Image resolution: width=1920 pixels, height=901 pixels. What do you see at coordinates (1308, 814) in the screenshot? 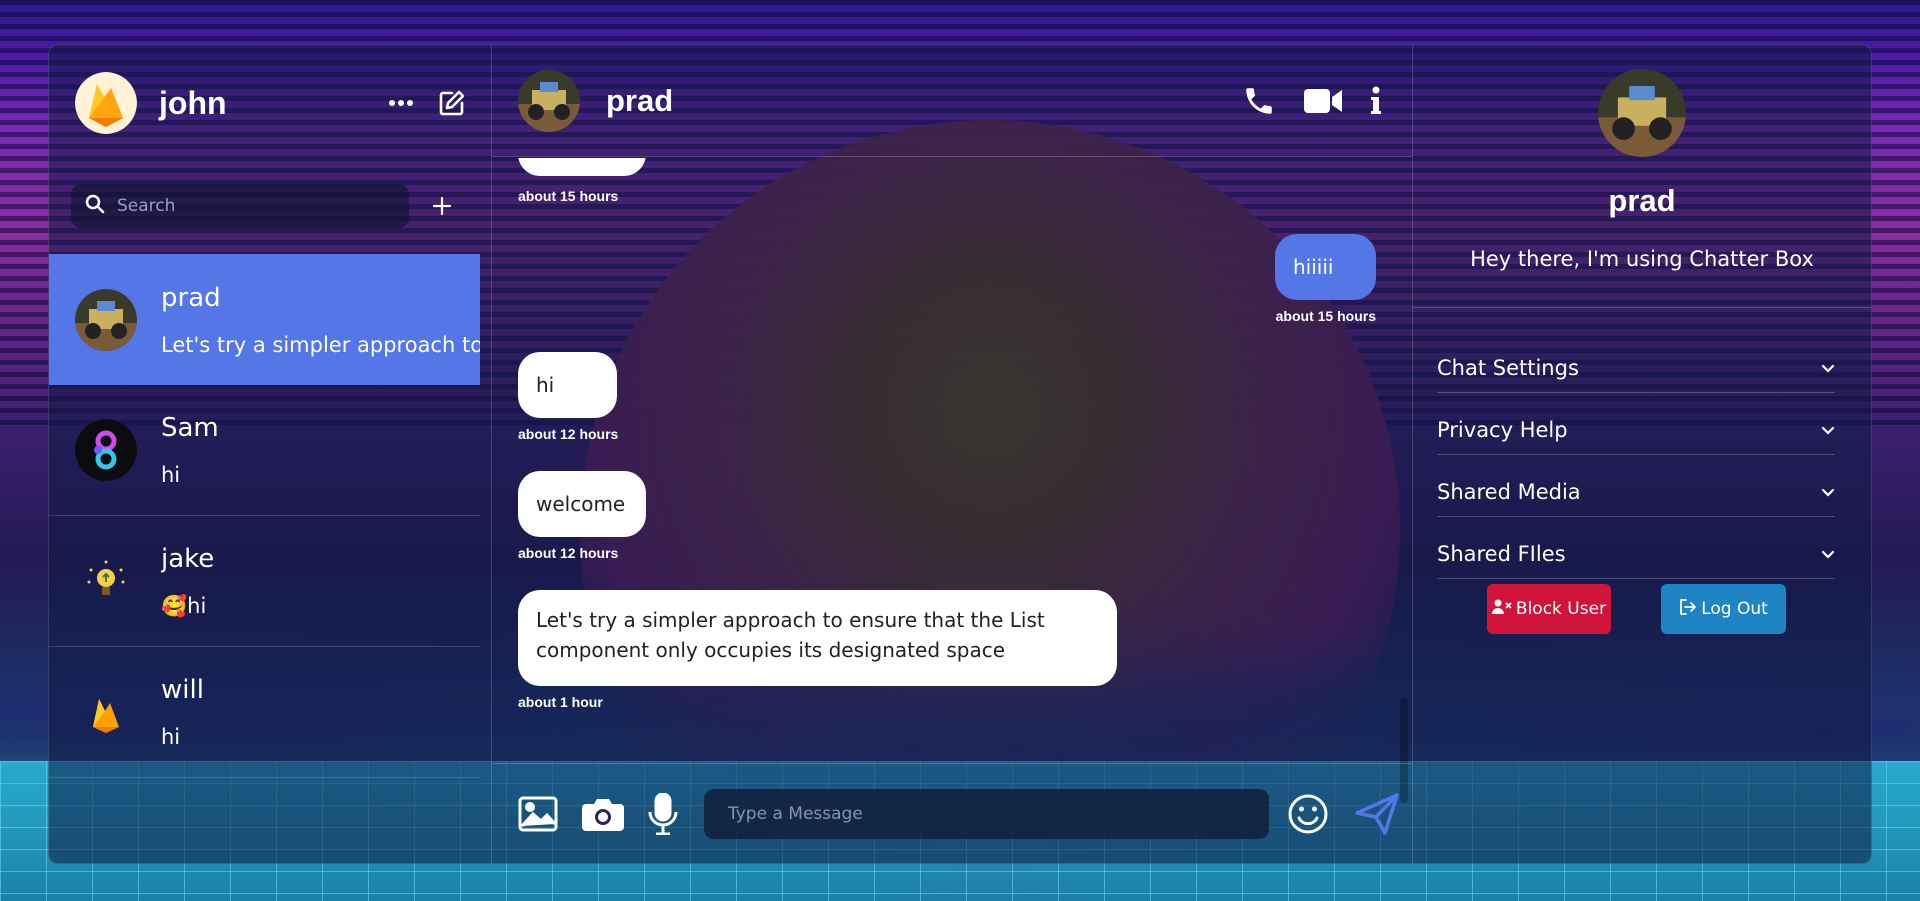
I see `emoji-icon` at bounding box center [1308, 814].